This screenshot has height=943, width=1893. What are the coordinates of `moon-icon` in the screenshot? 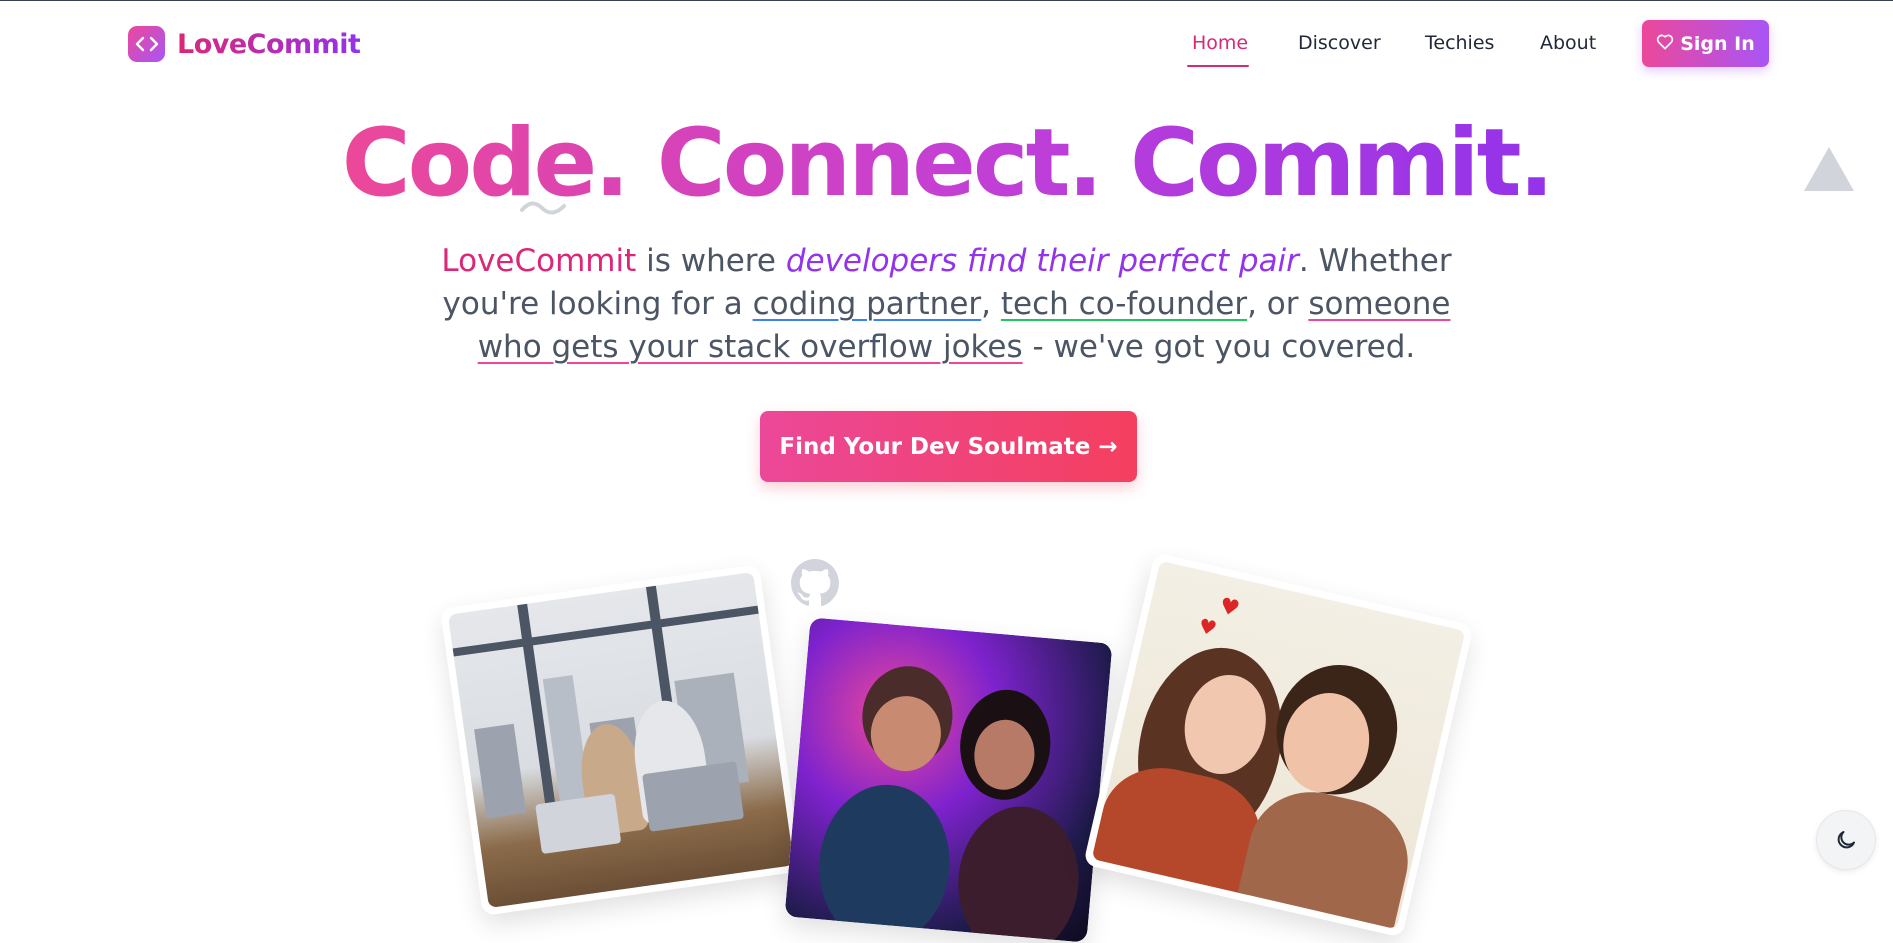 It's located at (1846, 840).